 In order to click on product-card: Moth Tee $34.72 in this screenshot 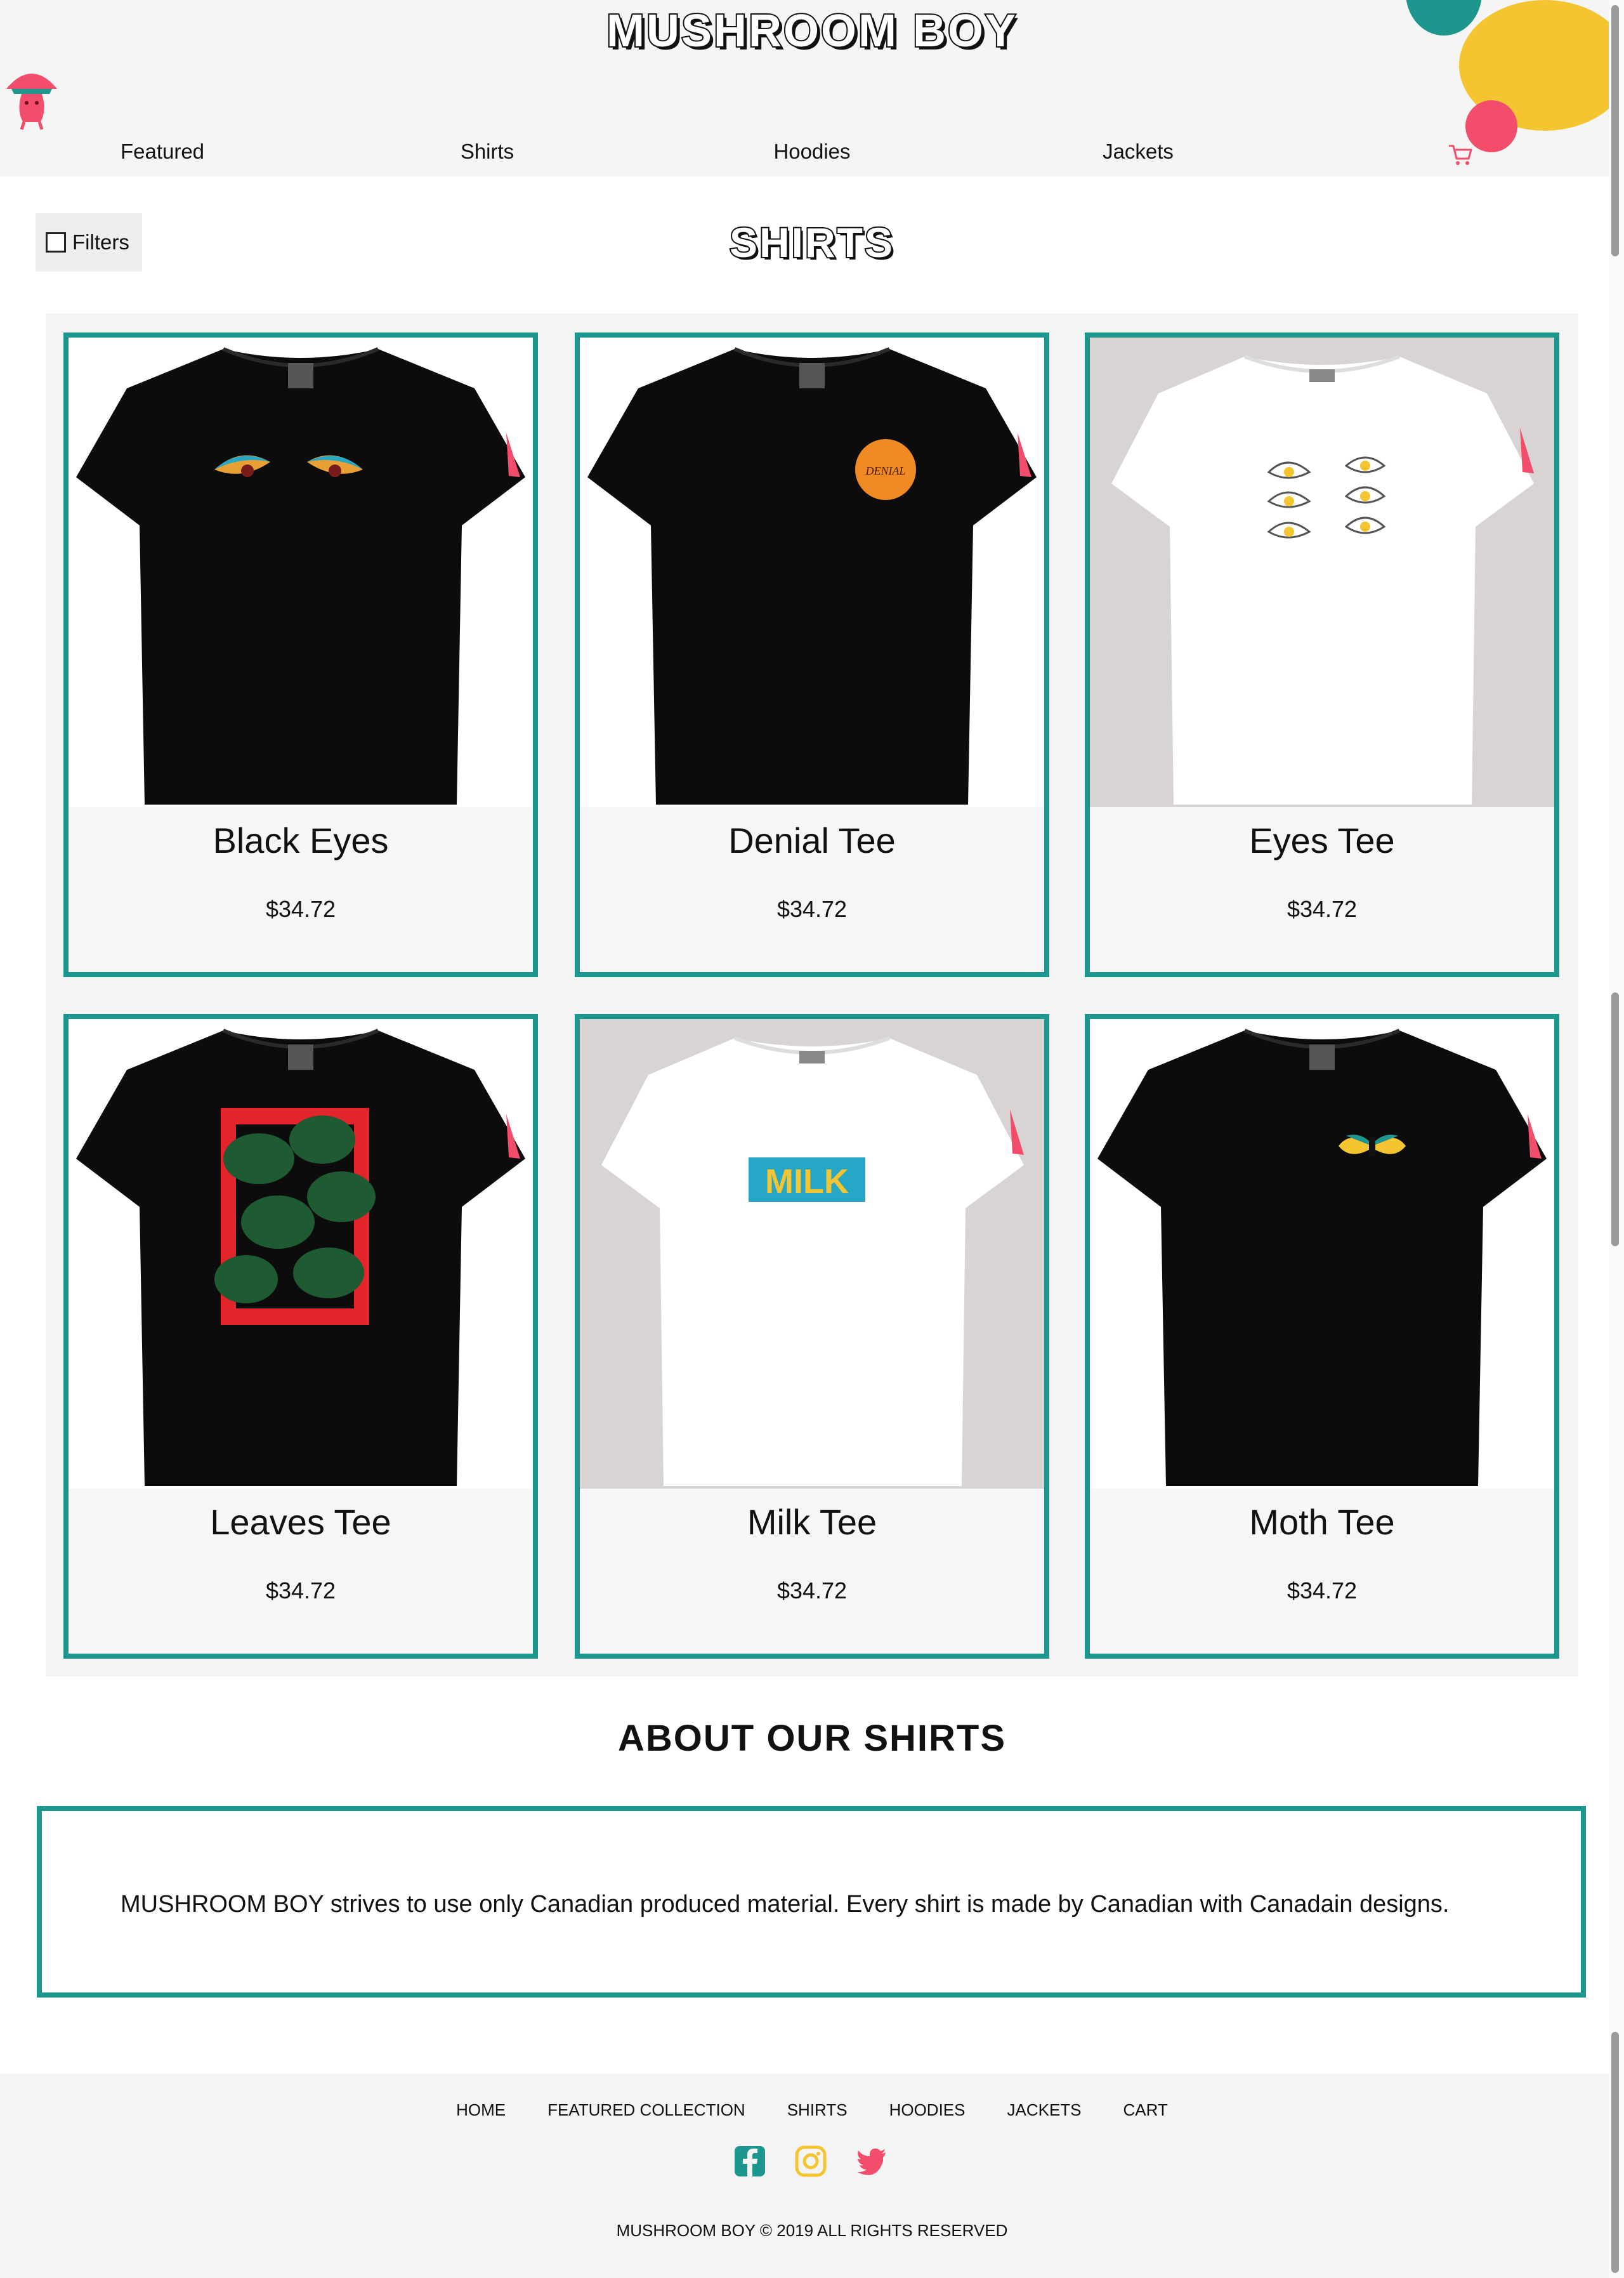, I will do `click(1322, 1336)`.